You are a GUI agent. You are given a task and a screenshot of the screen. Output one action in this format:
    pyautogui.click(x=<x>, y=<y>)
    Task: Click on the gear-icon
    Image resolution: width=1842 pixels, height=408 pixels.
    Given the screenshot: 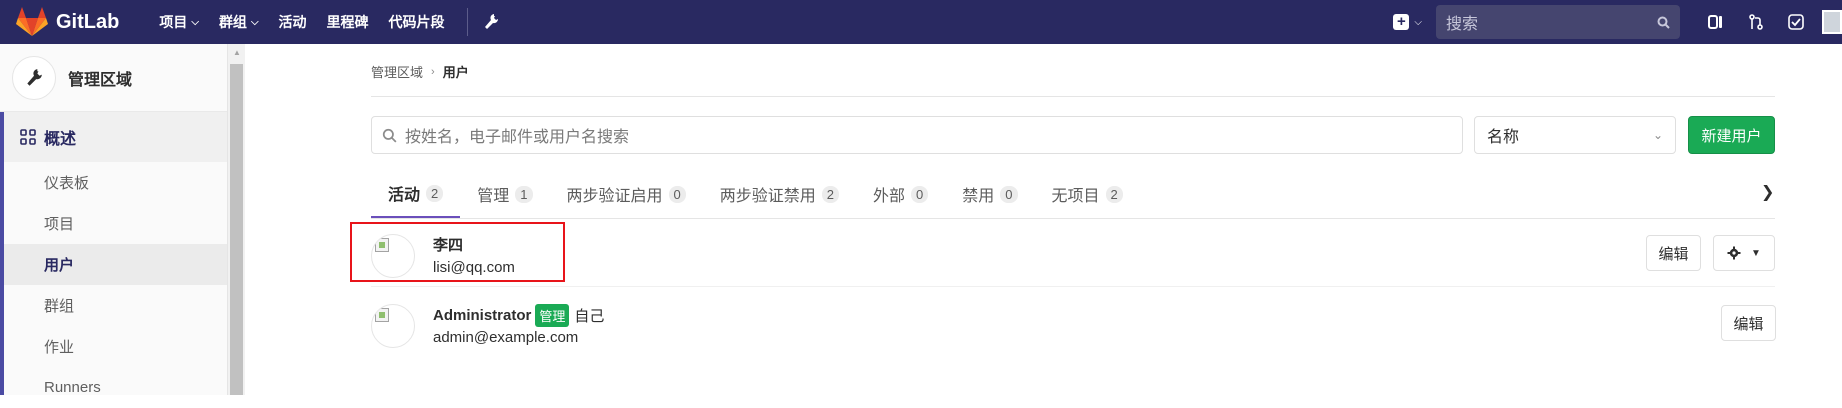 What is the action you would take?
    pyautogui.click(x=1734, y=253)
    